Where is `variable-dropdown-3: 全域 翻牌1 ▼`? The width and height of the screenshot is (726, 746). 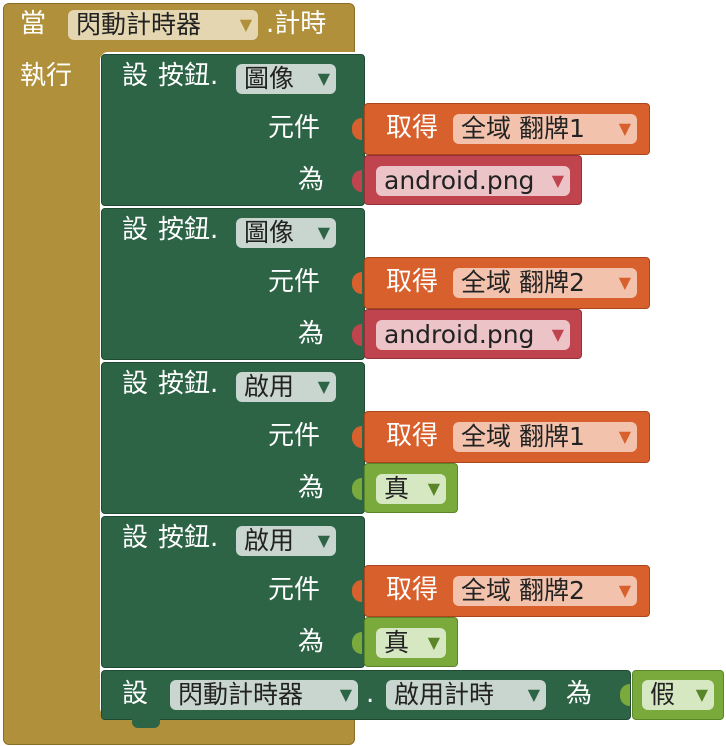 variable-dropdown-3: 全域 翻牌1 ▼ is located at coordinates (545, 437).